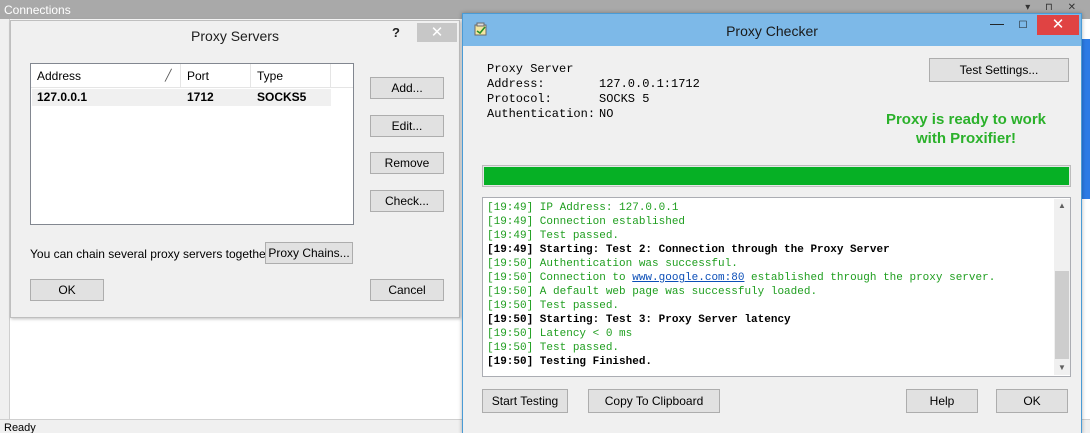 Image resolution: width=1090 pixels, height=433 pixels. I want to click on protocol-label: Protocol:, so click(519, 99).